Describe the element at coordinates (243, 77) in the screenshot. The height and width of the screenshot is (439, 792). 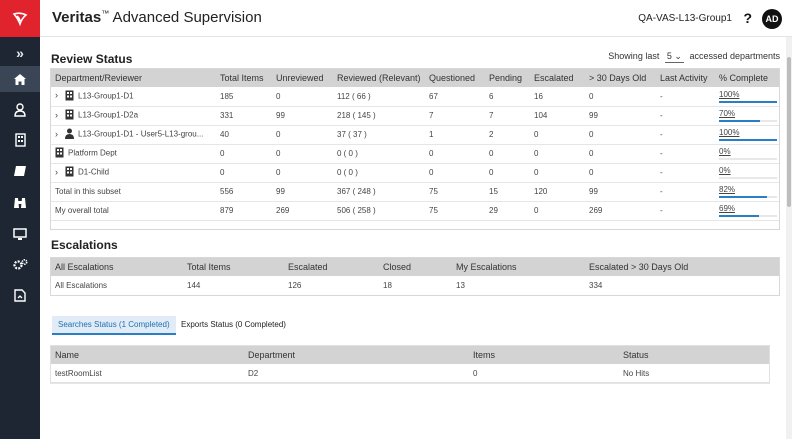
I see `review-col-header: Total Items` at that location.